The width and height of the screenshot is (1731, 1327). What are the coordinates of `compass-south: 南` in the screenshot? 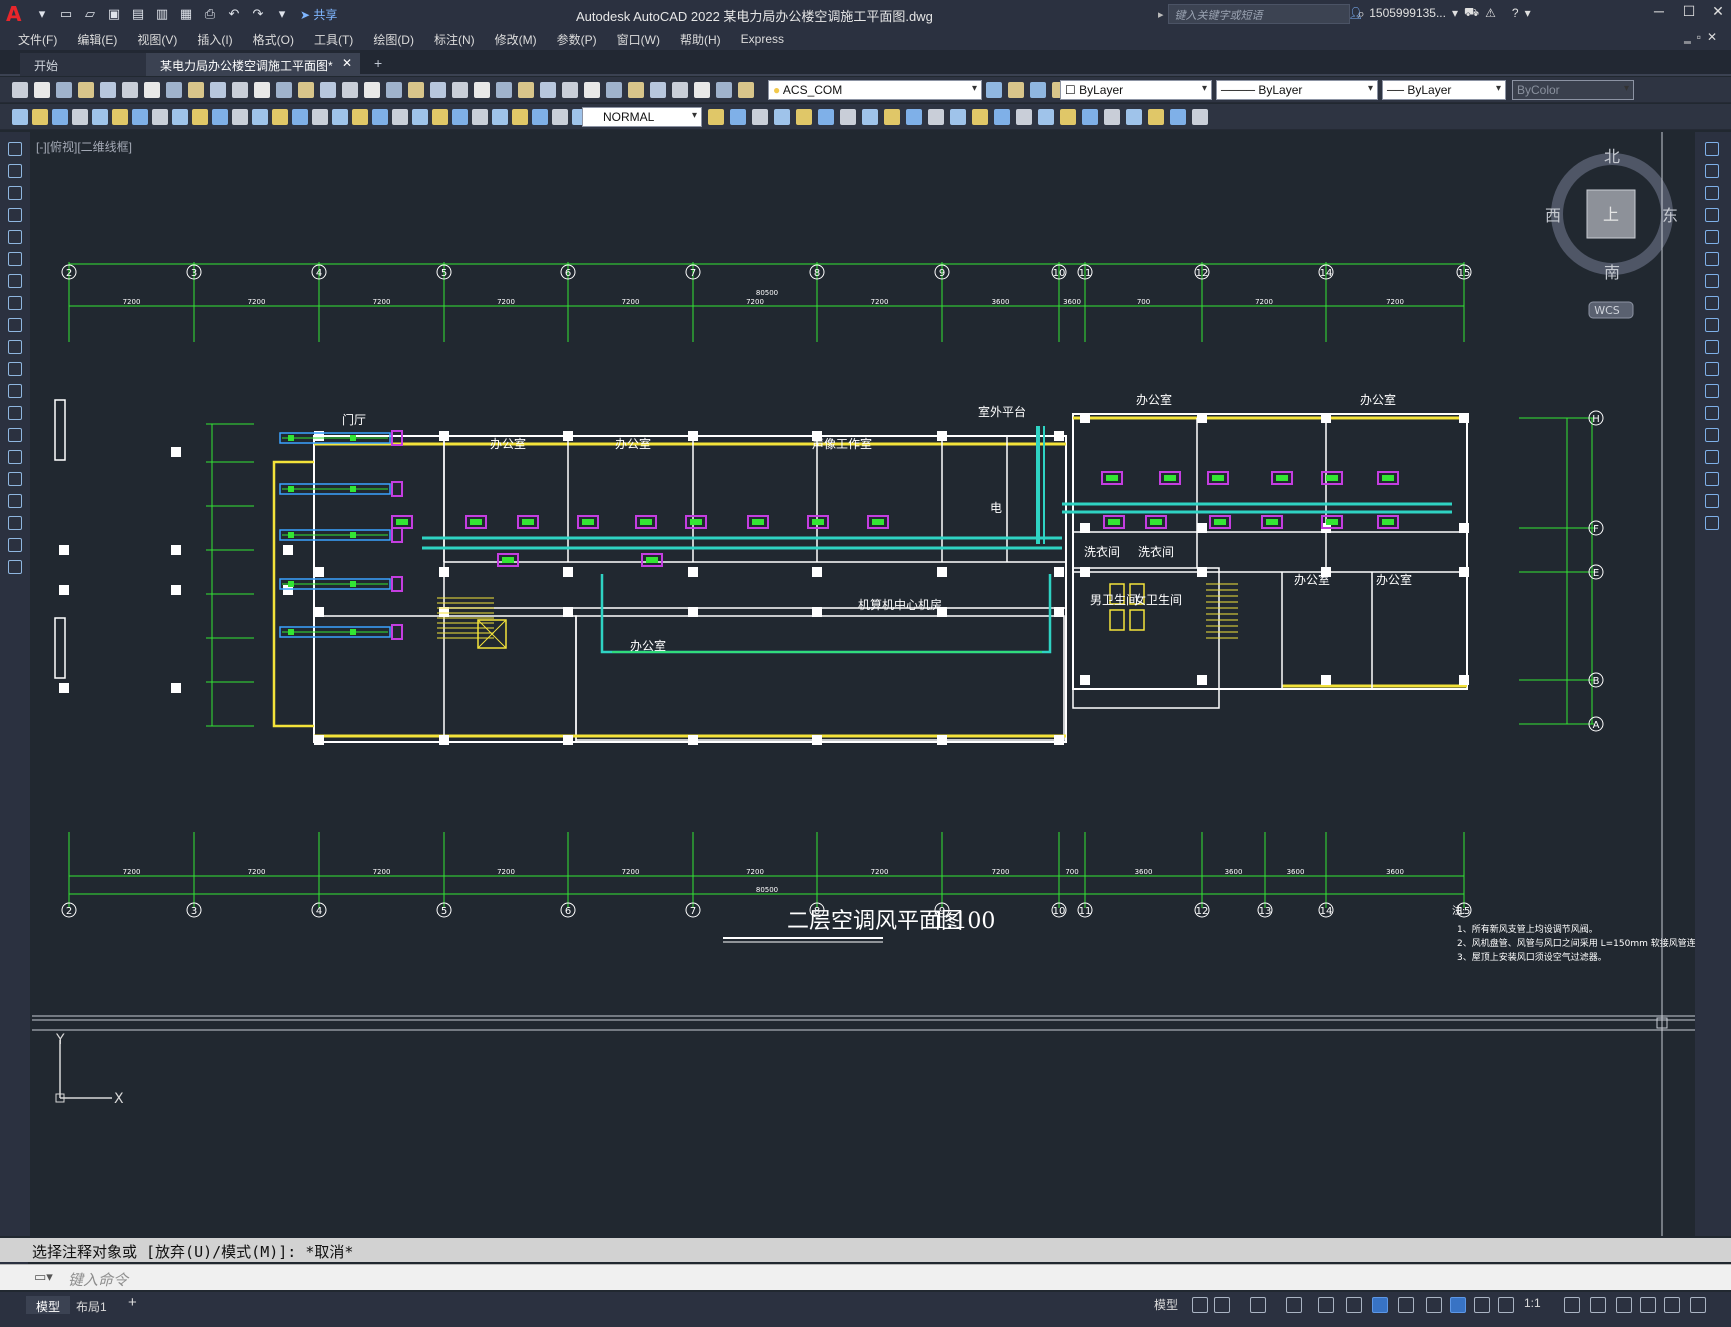 It's located at (1612, 272).